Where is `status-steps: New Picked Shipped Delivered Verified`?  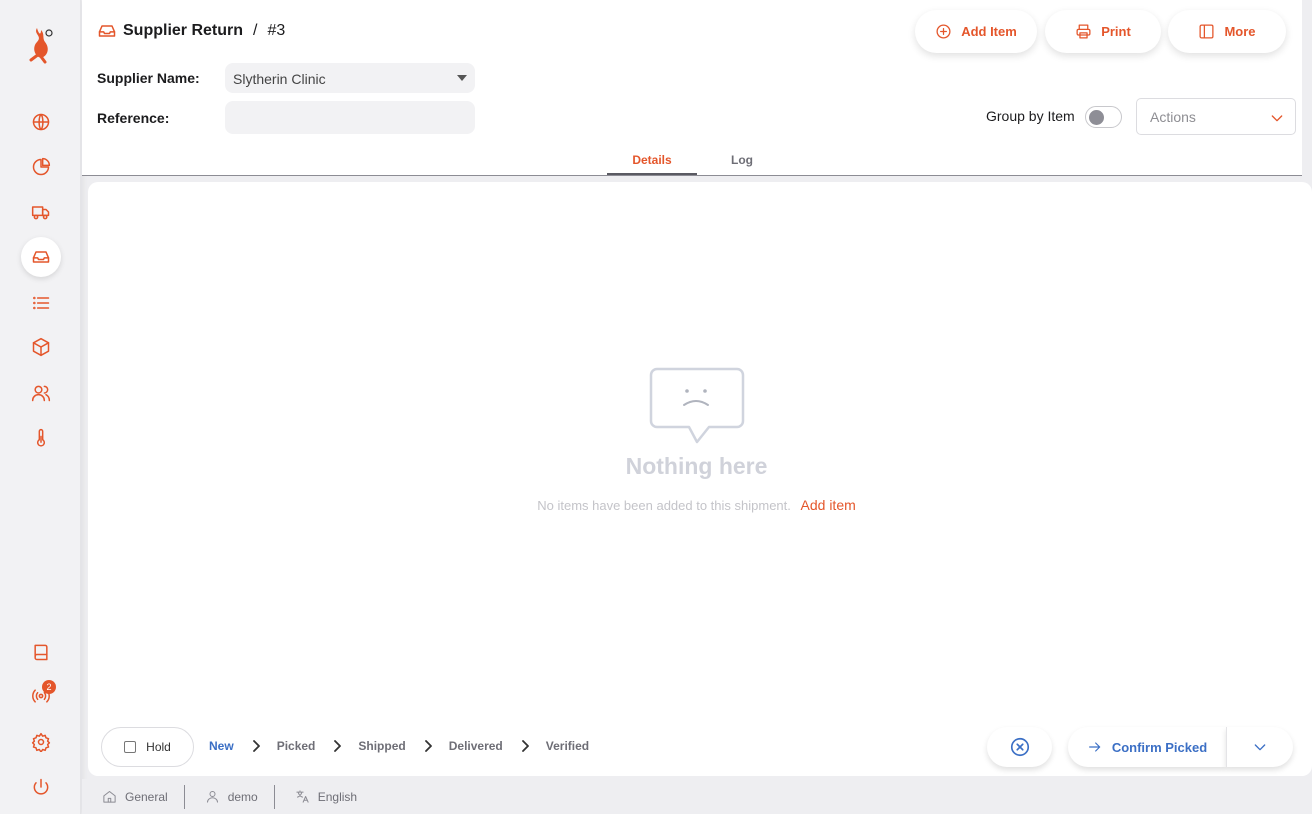 status-steps: New Picked Shipped Delivered Verified is located at coordinates (399, 746).